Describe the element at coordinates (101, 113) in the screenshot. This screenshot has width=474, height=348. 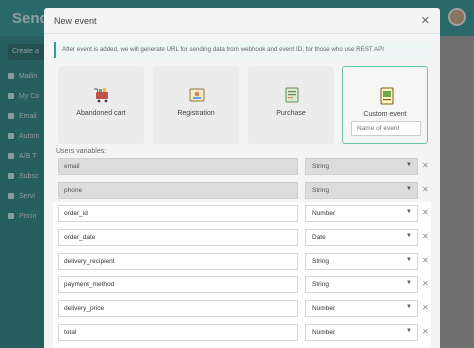
I see `event-card-label: Abandoned cart` at that location.